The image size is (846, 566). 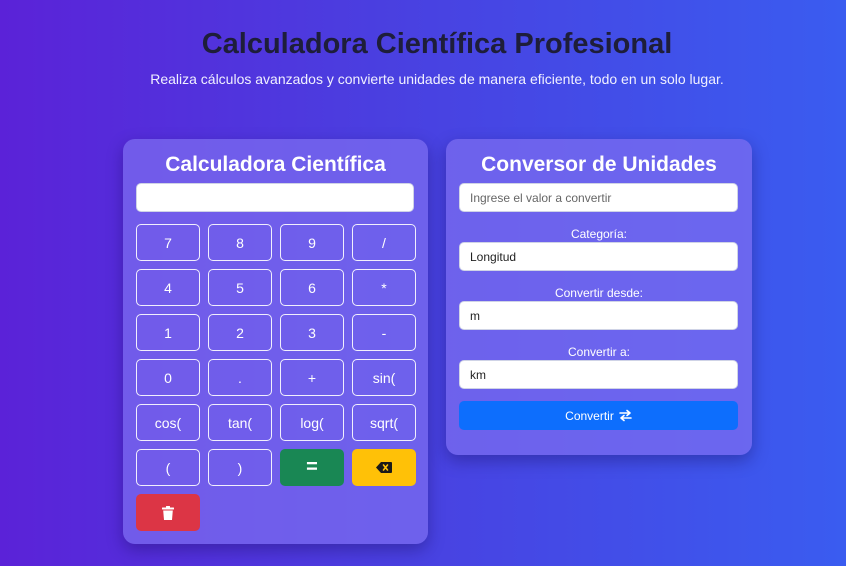 What do you see at coordinates (384, 242) in the screenshot?
I see `key-divide: /` at bounding box center [384, 242].